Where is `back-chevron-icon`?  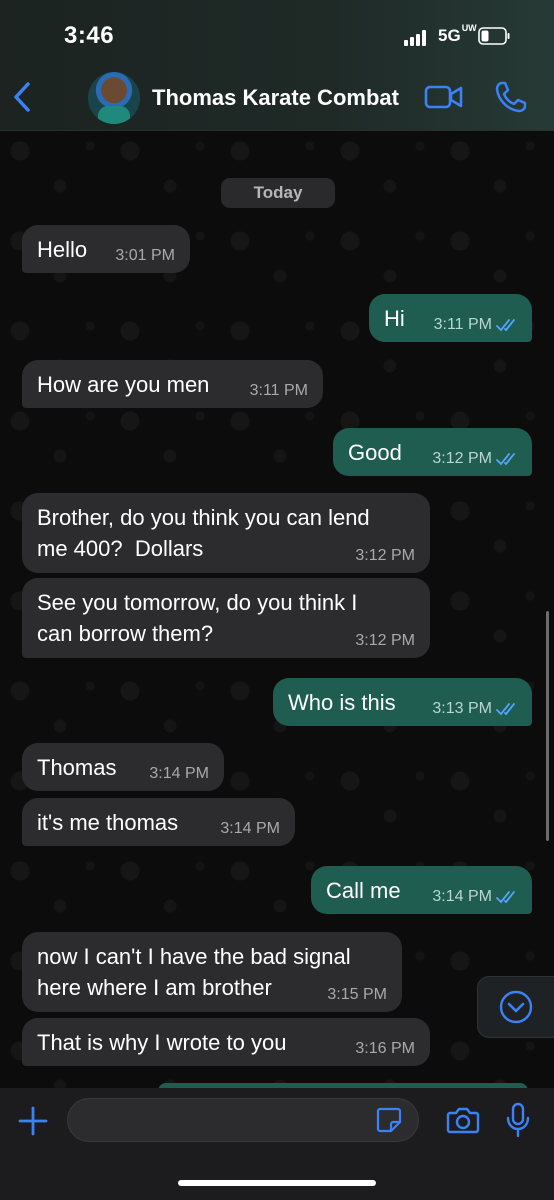
back-chevron-icon is located at coordinates (23, 97).